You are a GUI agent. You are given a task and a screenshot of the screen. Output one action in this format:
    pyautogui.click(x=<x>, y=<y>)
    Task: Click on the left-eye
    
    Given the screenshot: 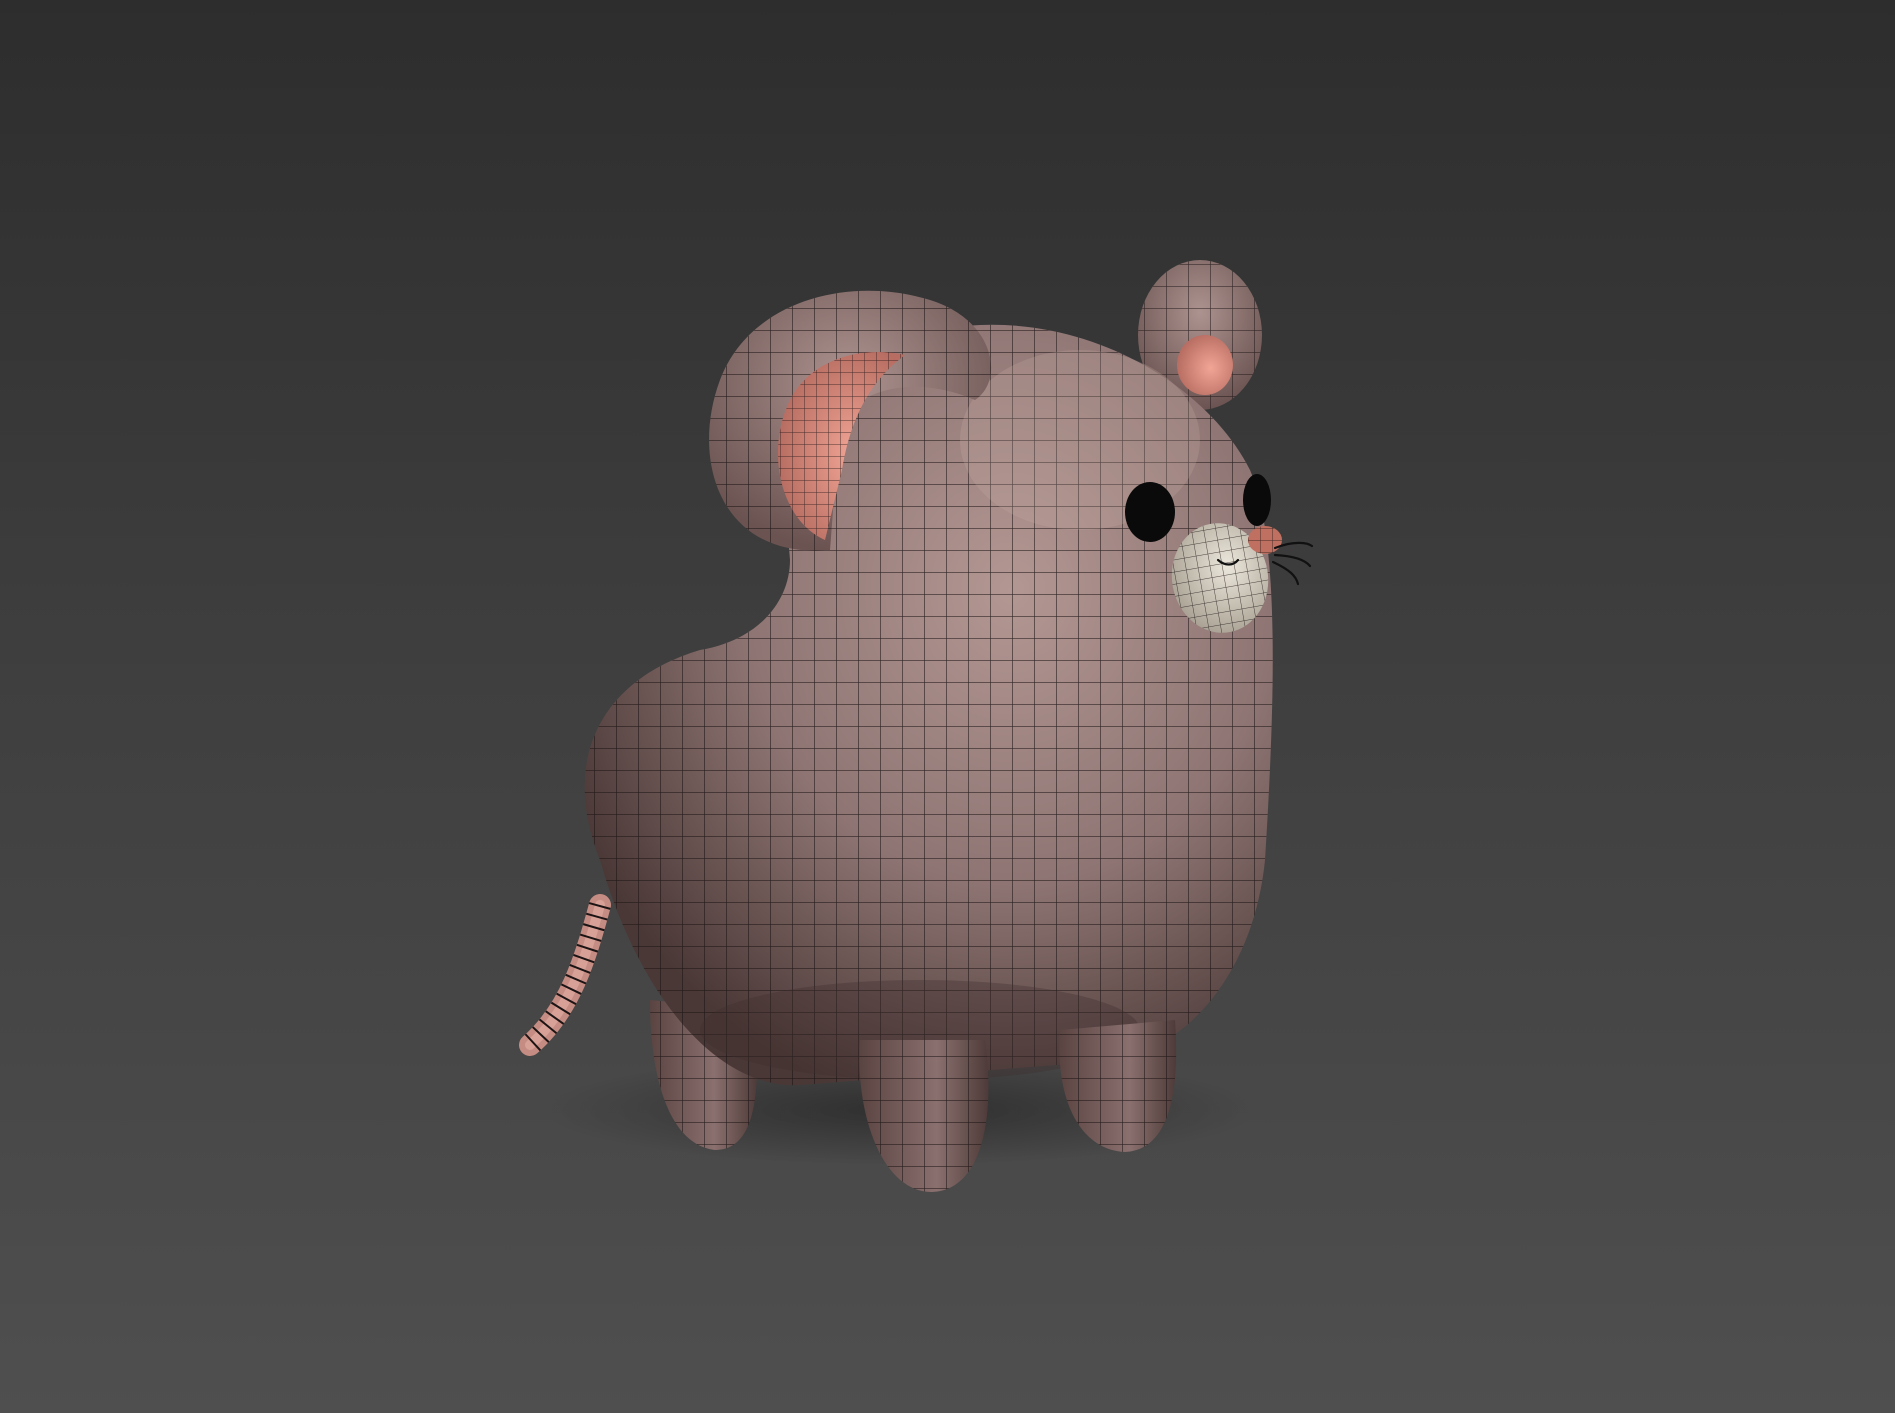 What is the action you would take?
    pyautogui.click(x=1150, y=512)
    